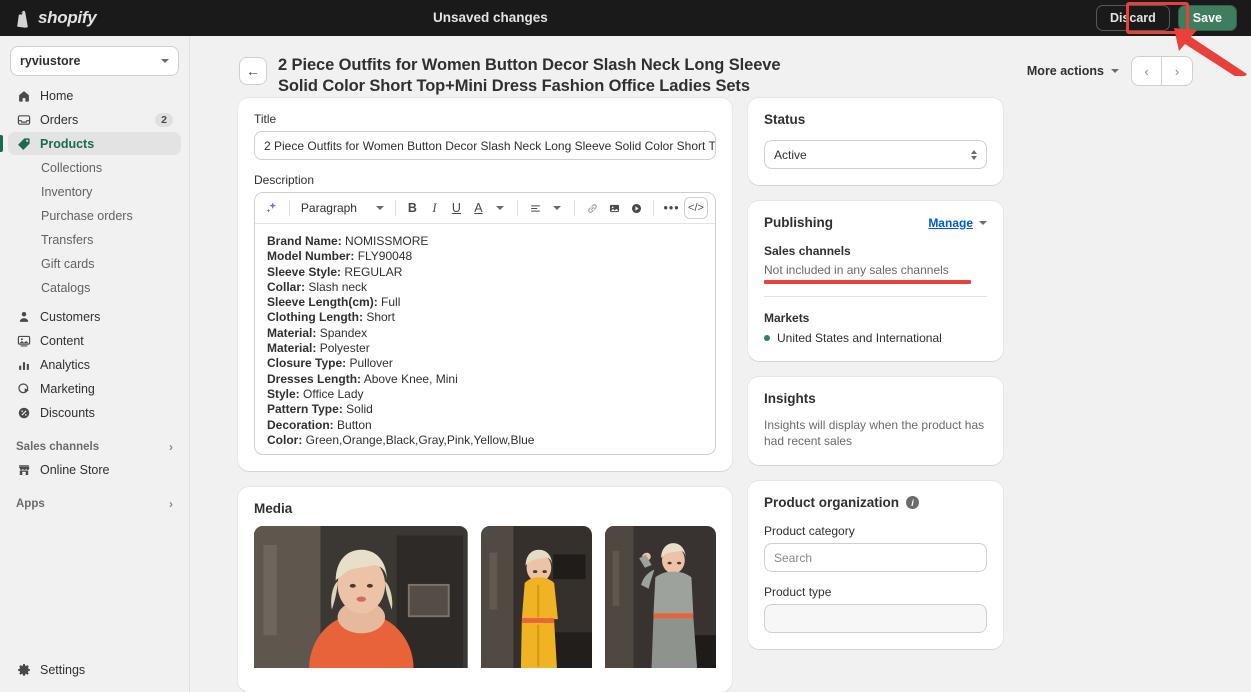 This screenshot has height=692, width=1251. I want to click on desc-key: Clothing Length:, so click(315, 317).